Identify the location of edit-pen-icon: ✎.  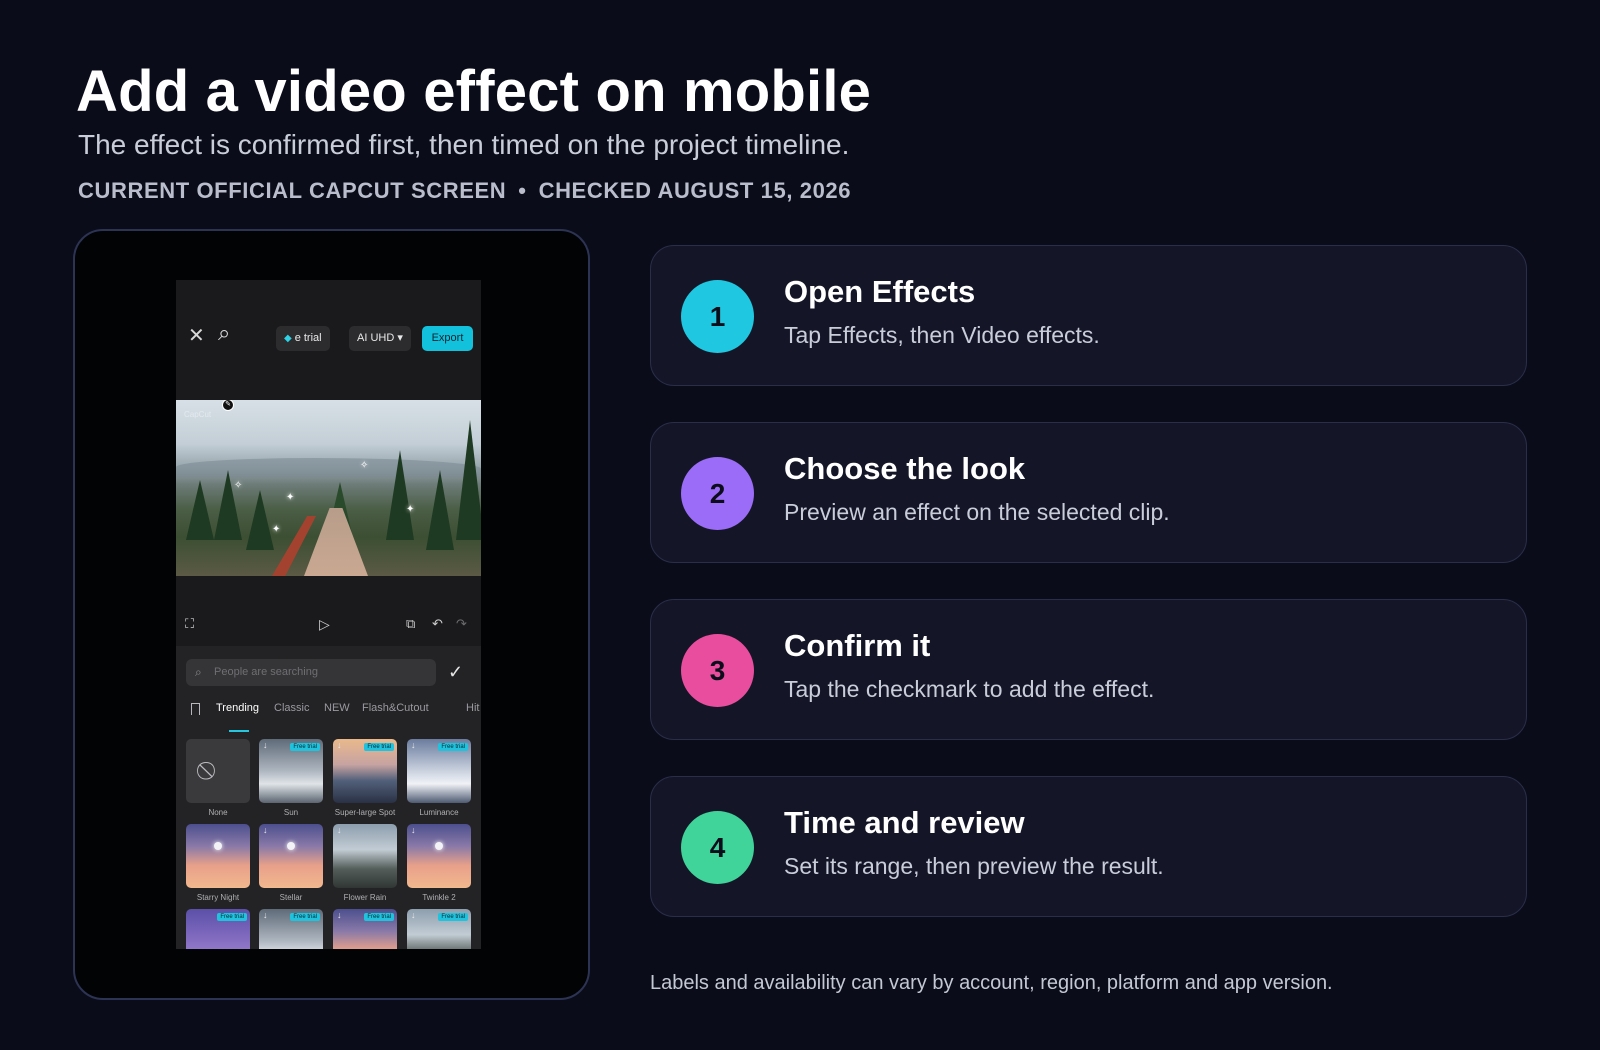
(228, 405).